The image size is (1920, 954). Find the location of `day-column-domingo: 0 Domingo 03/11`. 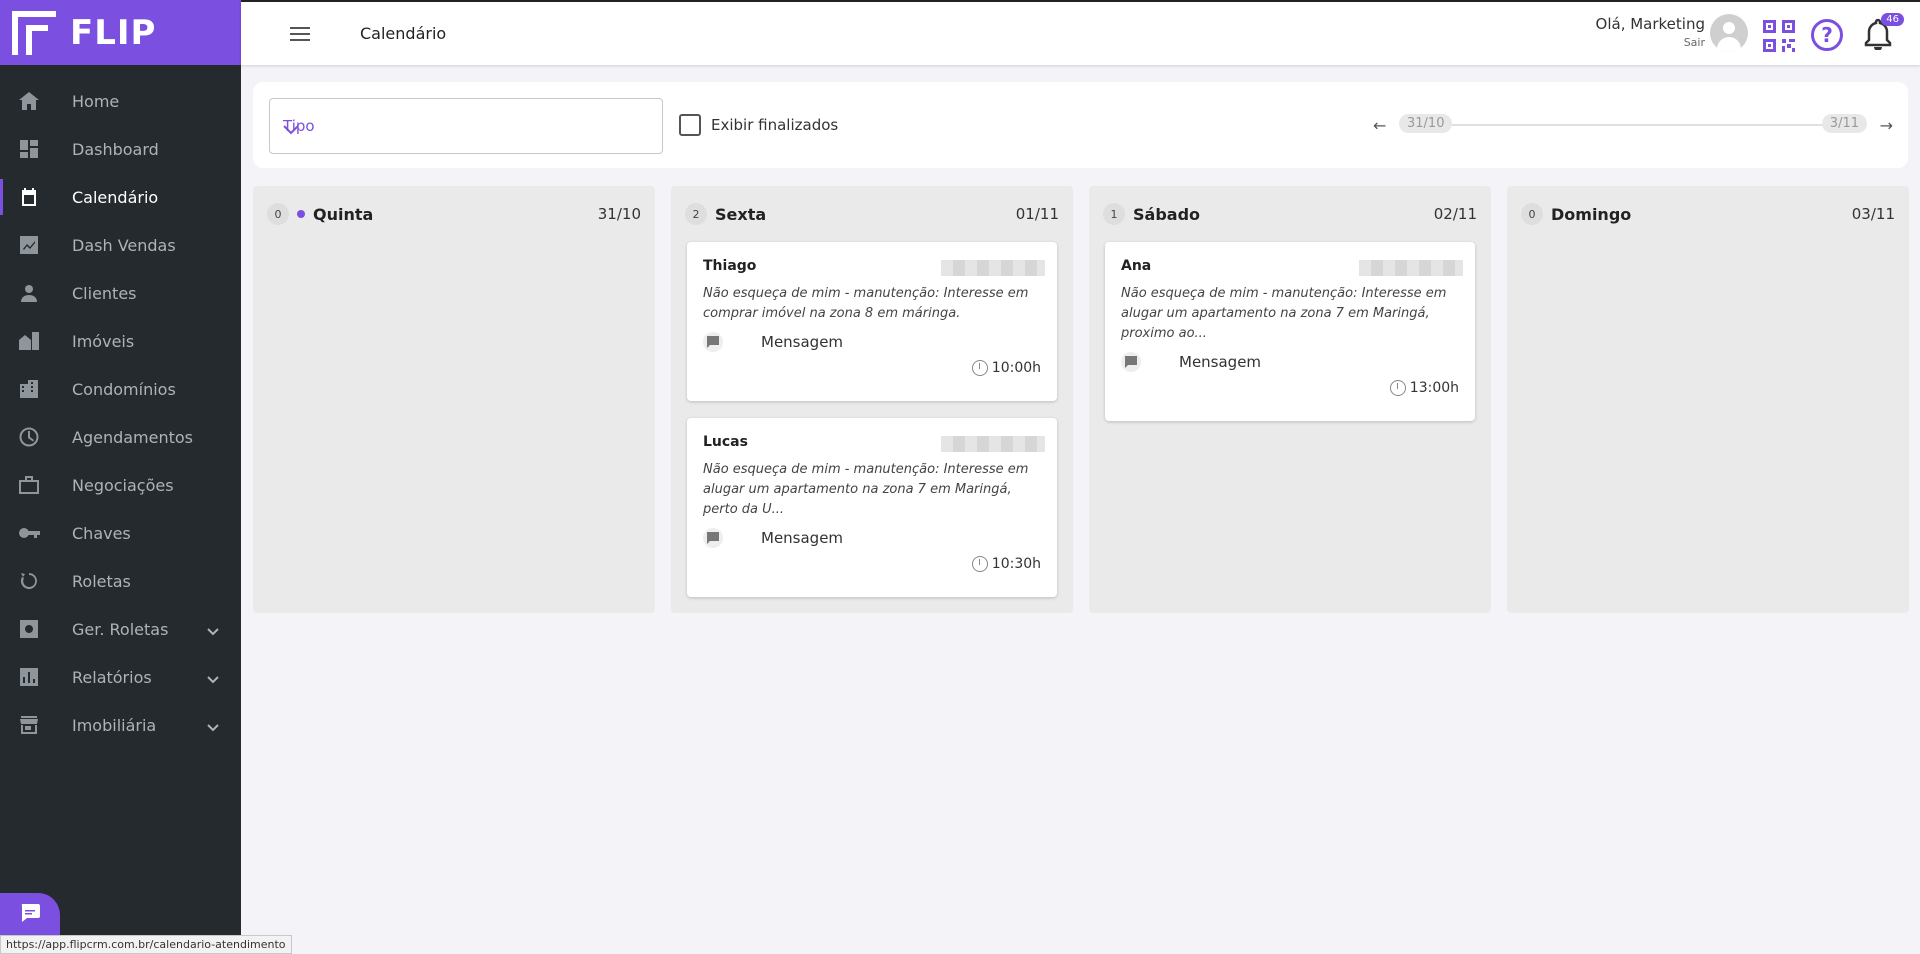

day-column-domingo: 0 Domingo 03/11 is located at coordinates (1708, 399).